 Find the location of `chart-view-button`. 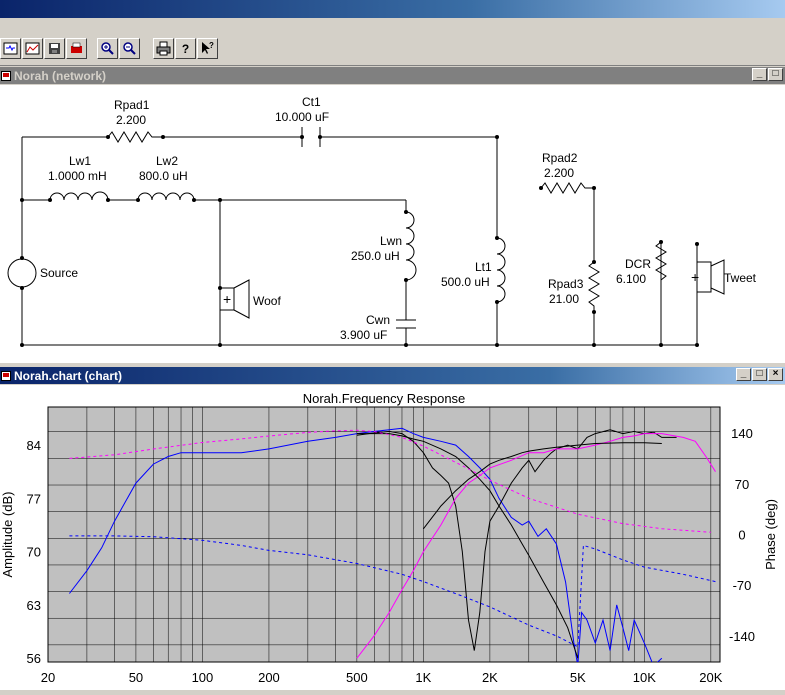

chart-view-button is located at coordinates (32, 48).